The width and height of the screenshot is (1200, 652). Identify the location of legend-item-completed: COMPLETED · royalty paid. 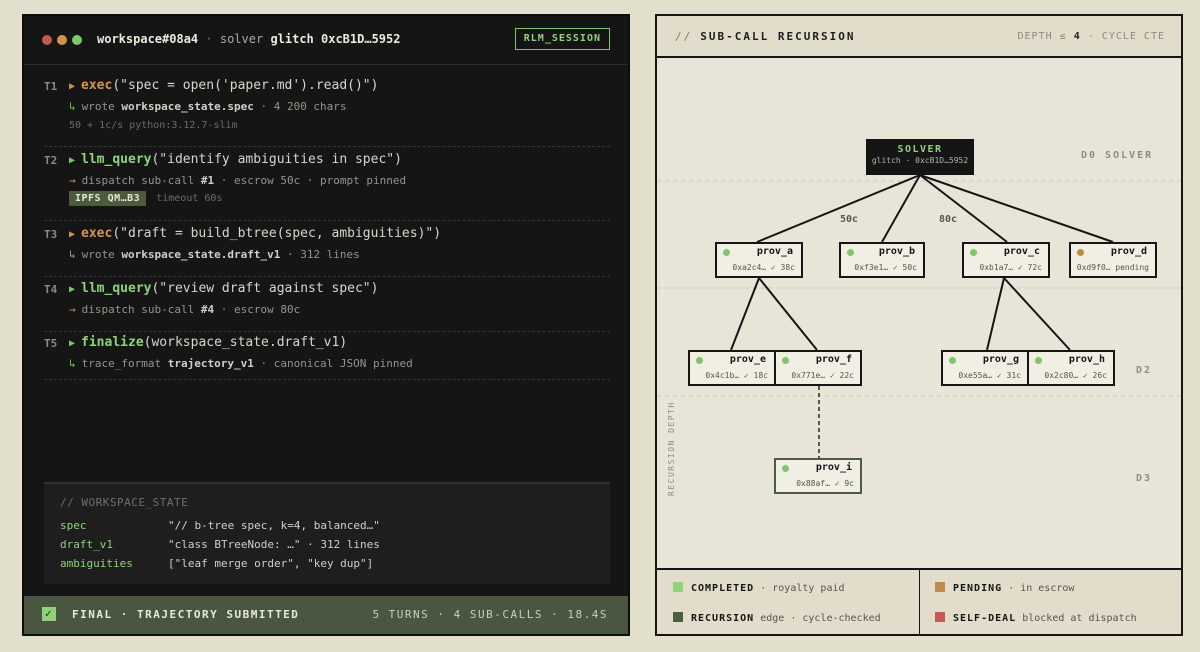
(759, 588).